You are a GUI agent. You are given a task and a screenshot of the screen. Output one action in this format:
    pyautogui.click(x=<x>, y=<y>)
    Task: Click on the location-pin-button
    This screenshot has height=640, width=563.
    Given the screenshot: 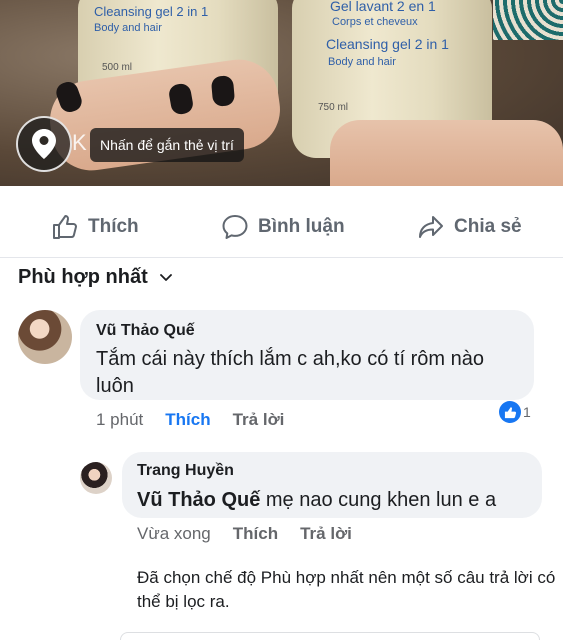 What is the action you would take?
    pyautogui.click(x=44, y=144)
    